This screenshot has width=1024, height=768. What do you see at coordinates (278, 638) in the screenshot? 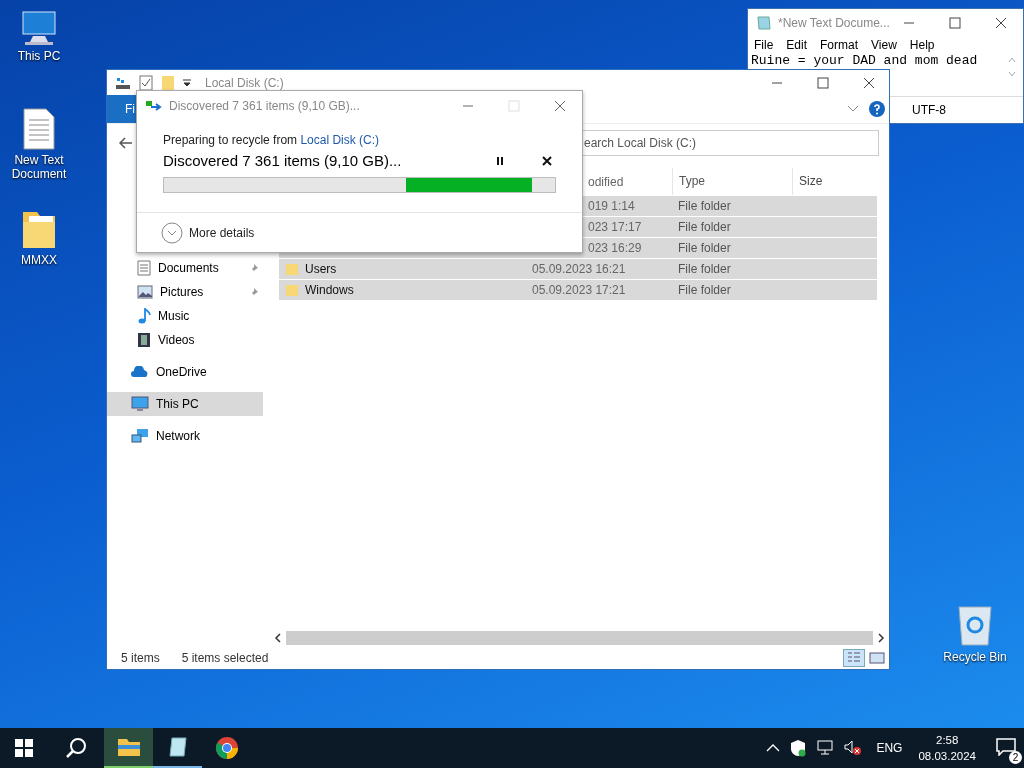
I see `scroll-left-icon` at bounding box center [278, 638].